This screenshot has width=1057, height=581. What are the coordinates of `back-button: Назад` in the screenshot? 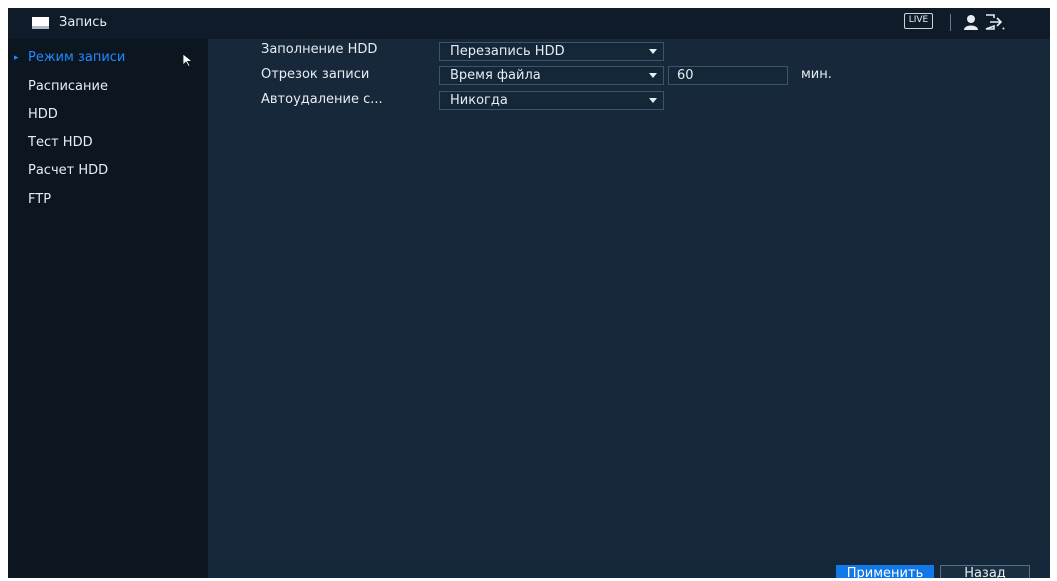 It's located at (985, 571).